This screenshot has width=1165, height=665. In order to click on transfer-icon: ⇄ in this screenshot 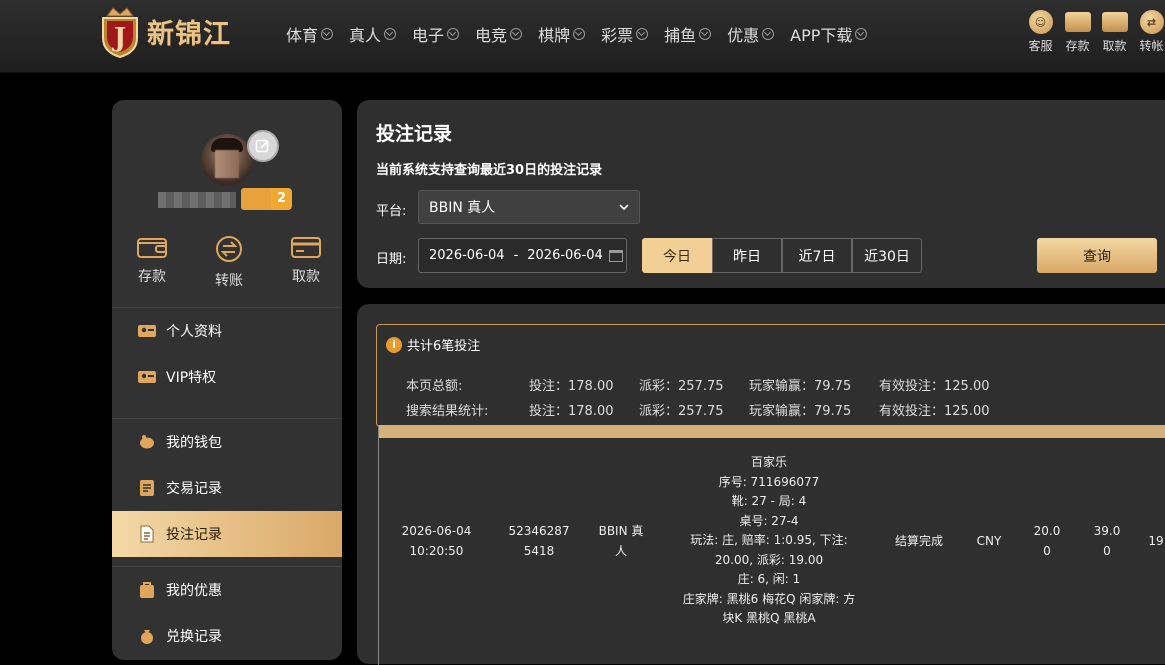, I will do `click(1151, 22)`.